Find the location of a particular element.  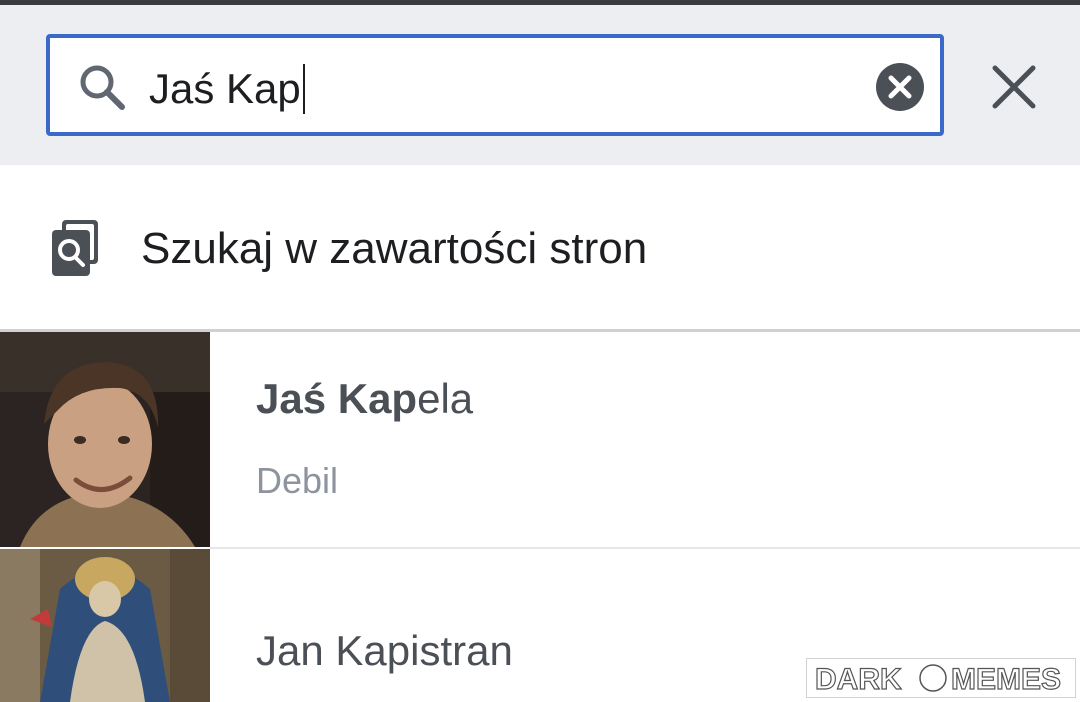

close-icon is located at coordinates (1014, 87).